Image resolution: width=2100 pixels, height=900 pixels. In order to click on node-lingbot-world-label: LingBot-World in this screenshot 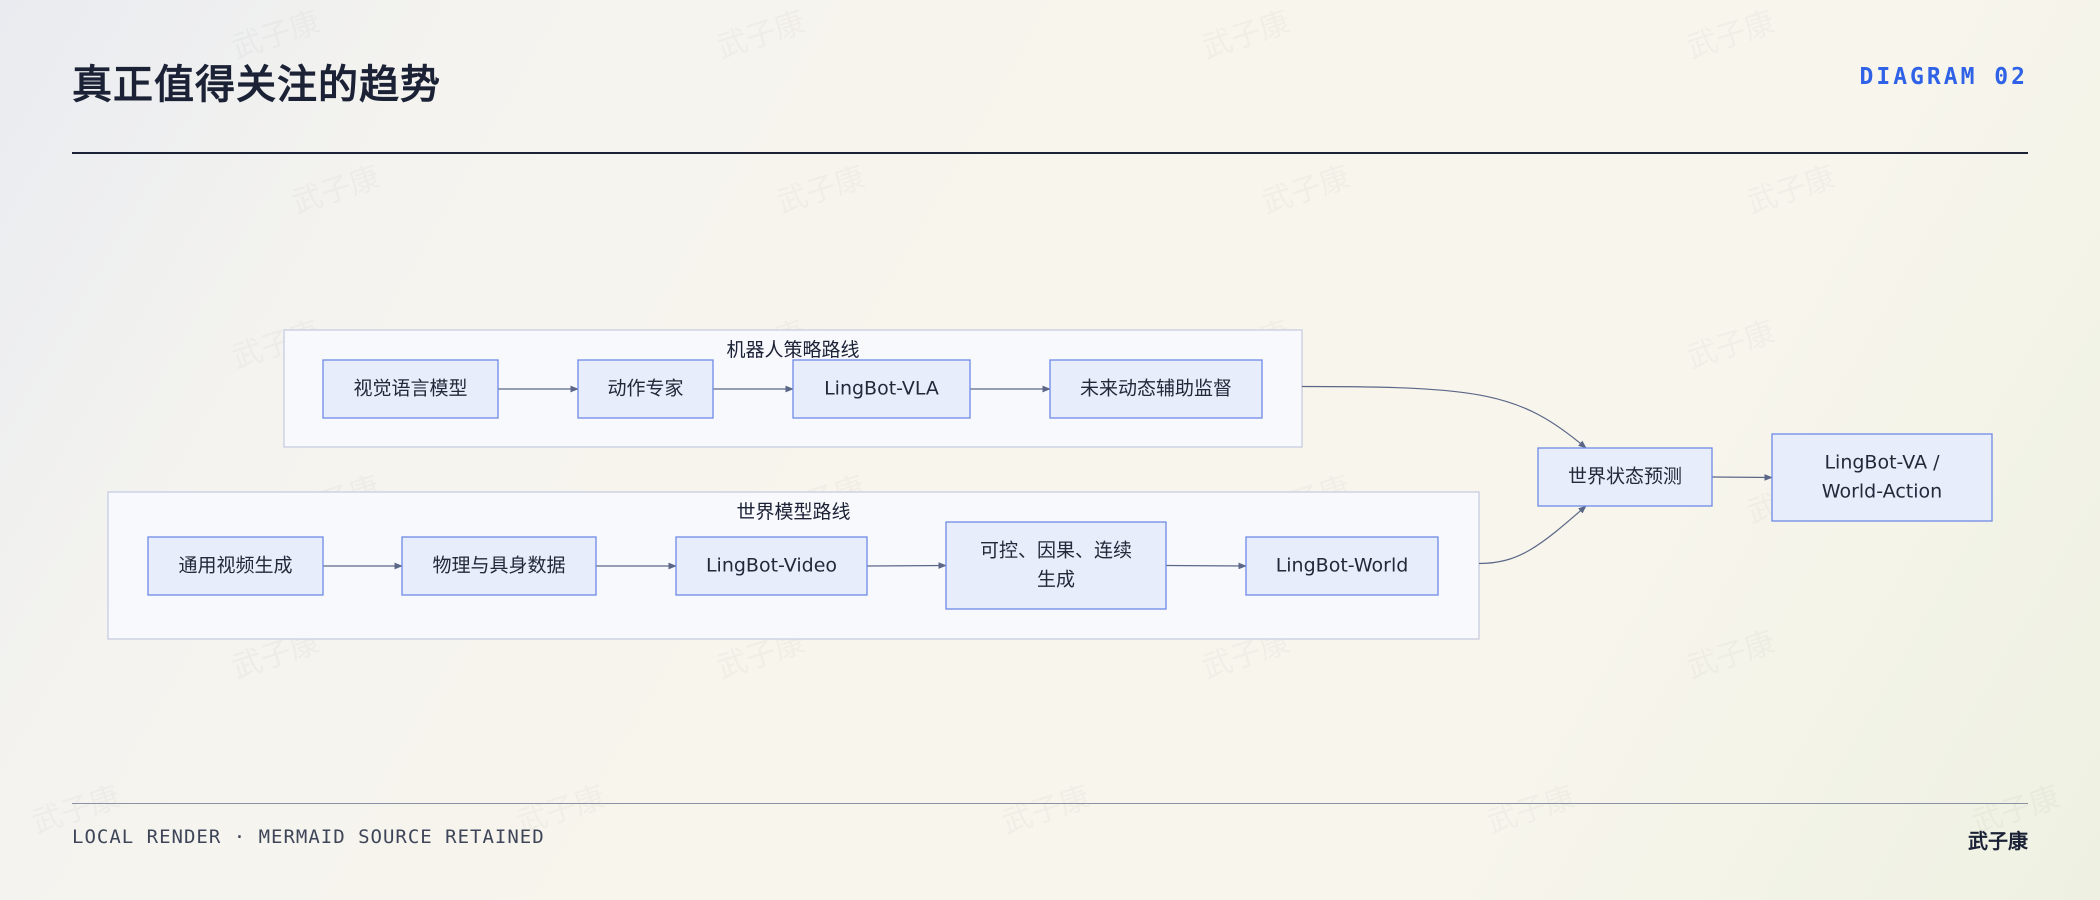, I will do `click(1342, 566)`.